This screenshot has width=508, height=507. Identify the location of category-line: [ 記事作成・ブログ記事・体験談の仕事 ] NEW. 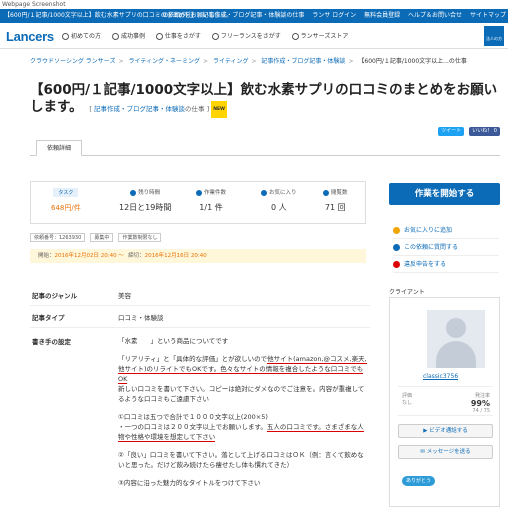
(157, 109).